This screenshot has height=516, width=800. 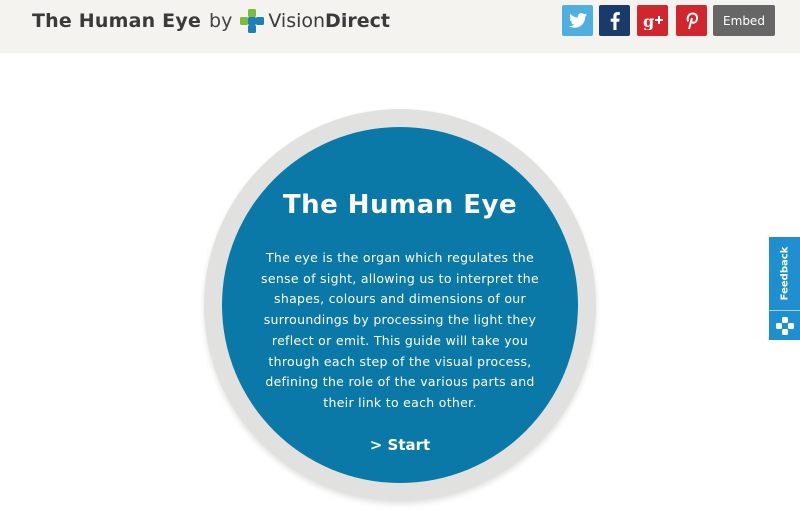 What do you see at coordinates (297, 21) in the screenshot?
I see `brand-vision: Vision` at bounding box center [297, 21].